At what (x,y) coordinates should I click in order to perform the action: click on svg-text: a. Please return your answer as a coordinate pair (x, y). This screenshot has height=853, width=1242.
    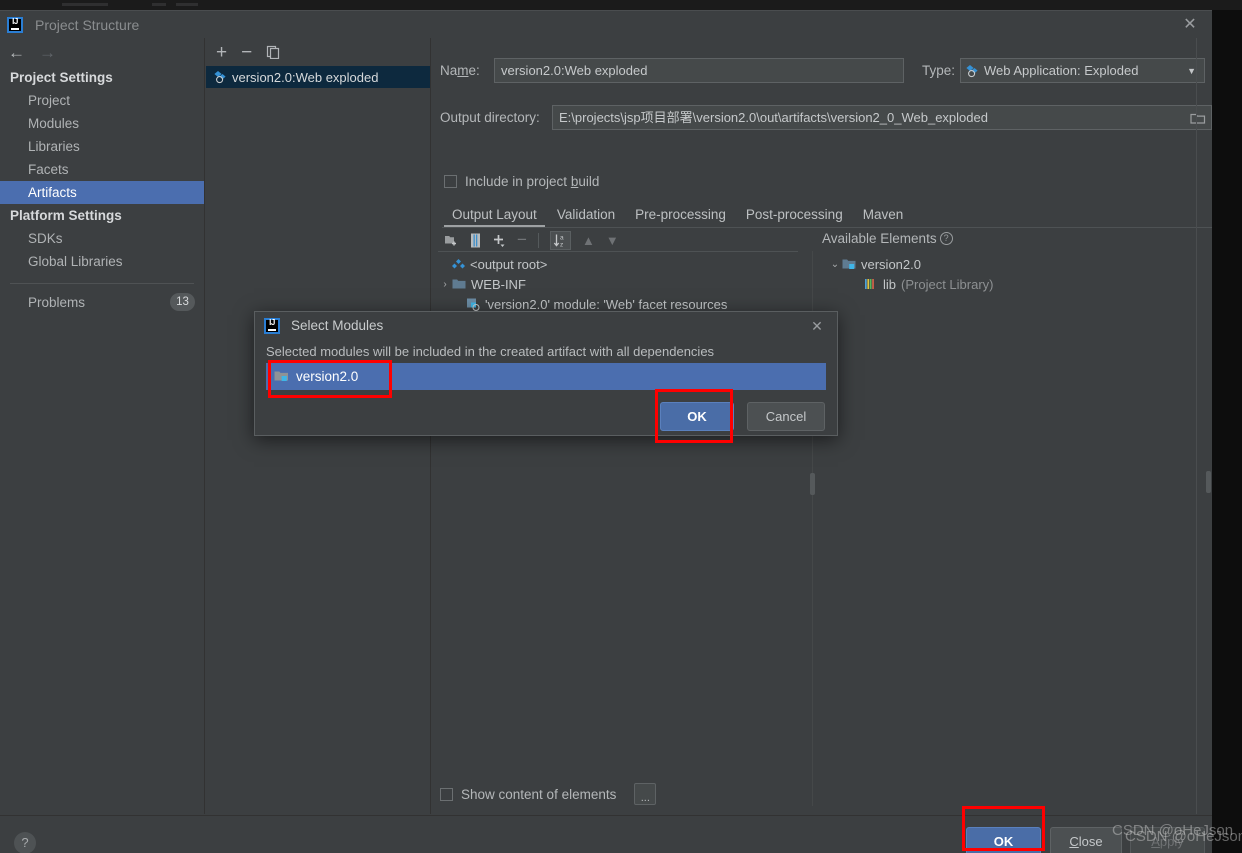
    Looking at the image, I should click on (562, 237).